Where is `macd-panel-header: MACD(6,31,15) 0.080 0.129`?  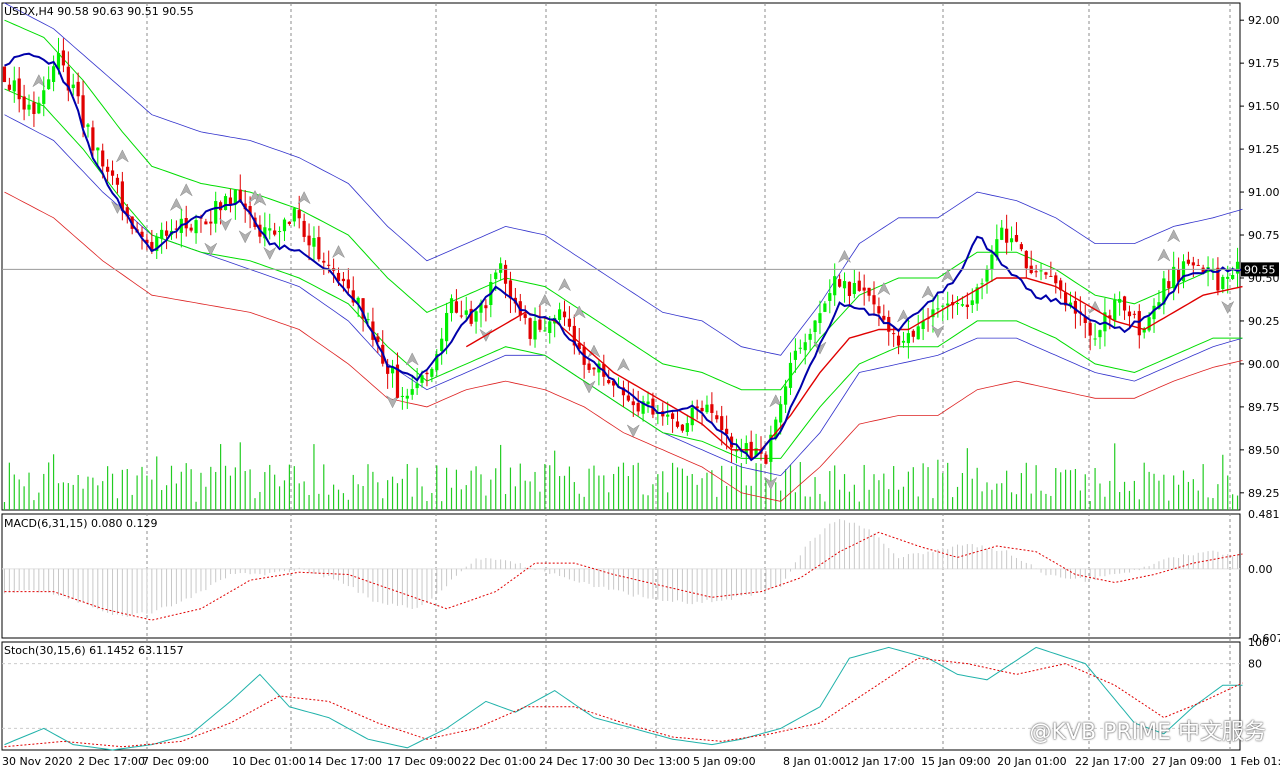 macd-panel-header: MACD(6,31,15) 0.080 0.129 is located at coordinates (81, 523).